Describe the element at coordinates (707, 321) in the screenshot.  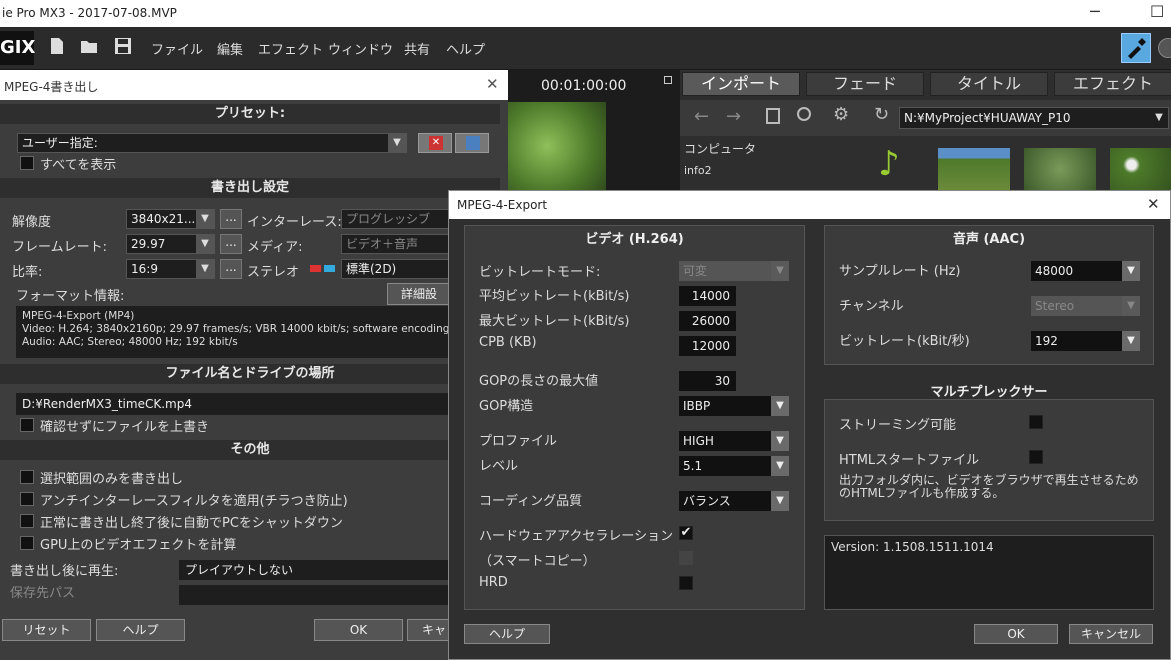
I see `max-bitrate-input: 26000` at that location.